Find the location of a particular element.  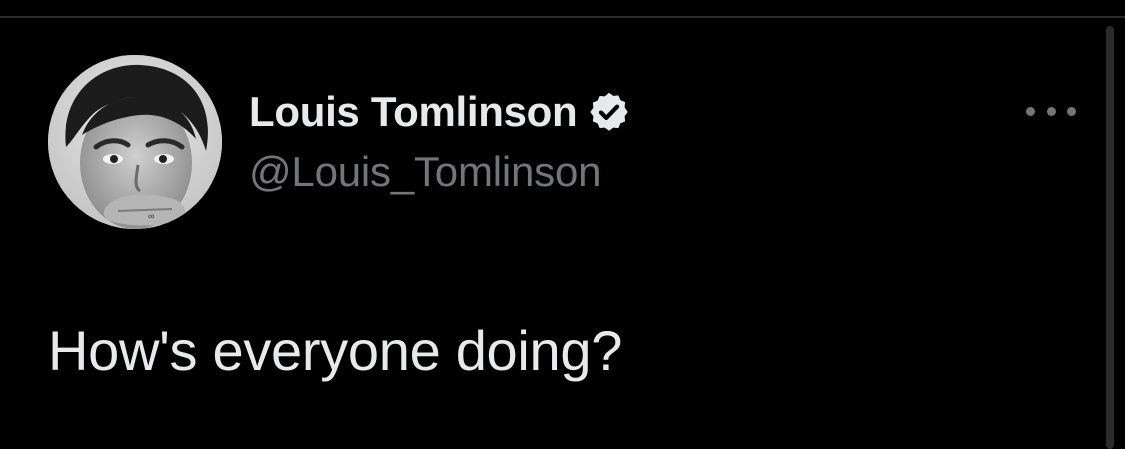

more-options-button is located at coordinates (1051, 111).